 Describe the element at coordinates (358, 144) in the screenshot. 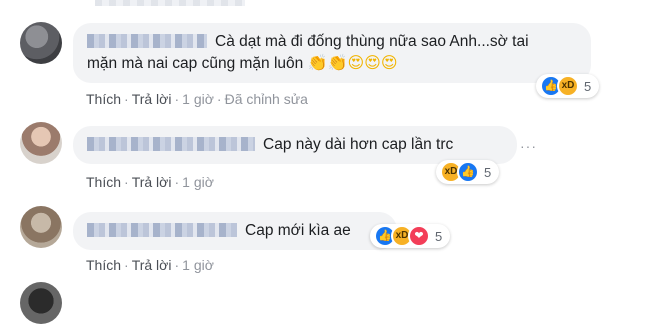

I see `comment-text: Cap này dài hơn cap lần trc` at that location.